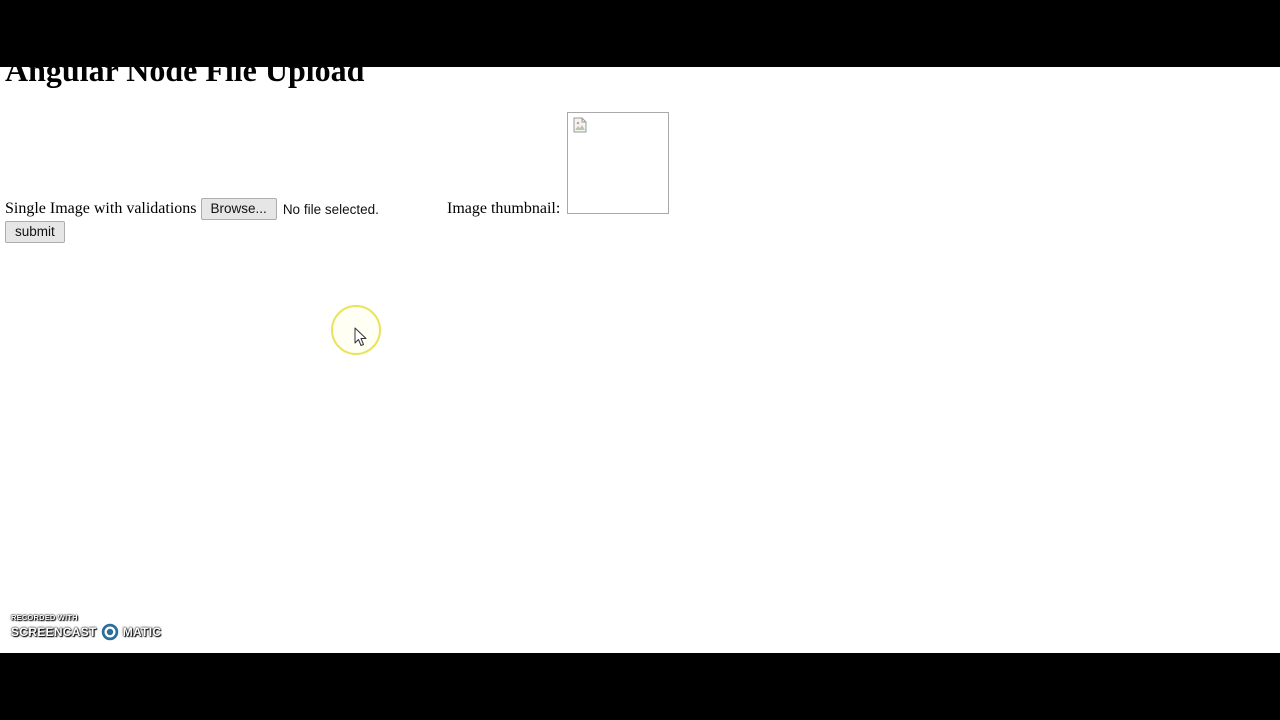 This screenshot has width=1280, height=720. I want to click on watermark-brand-right: MATIC, so click(142, 632).